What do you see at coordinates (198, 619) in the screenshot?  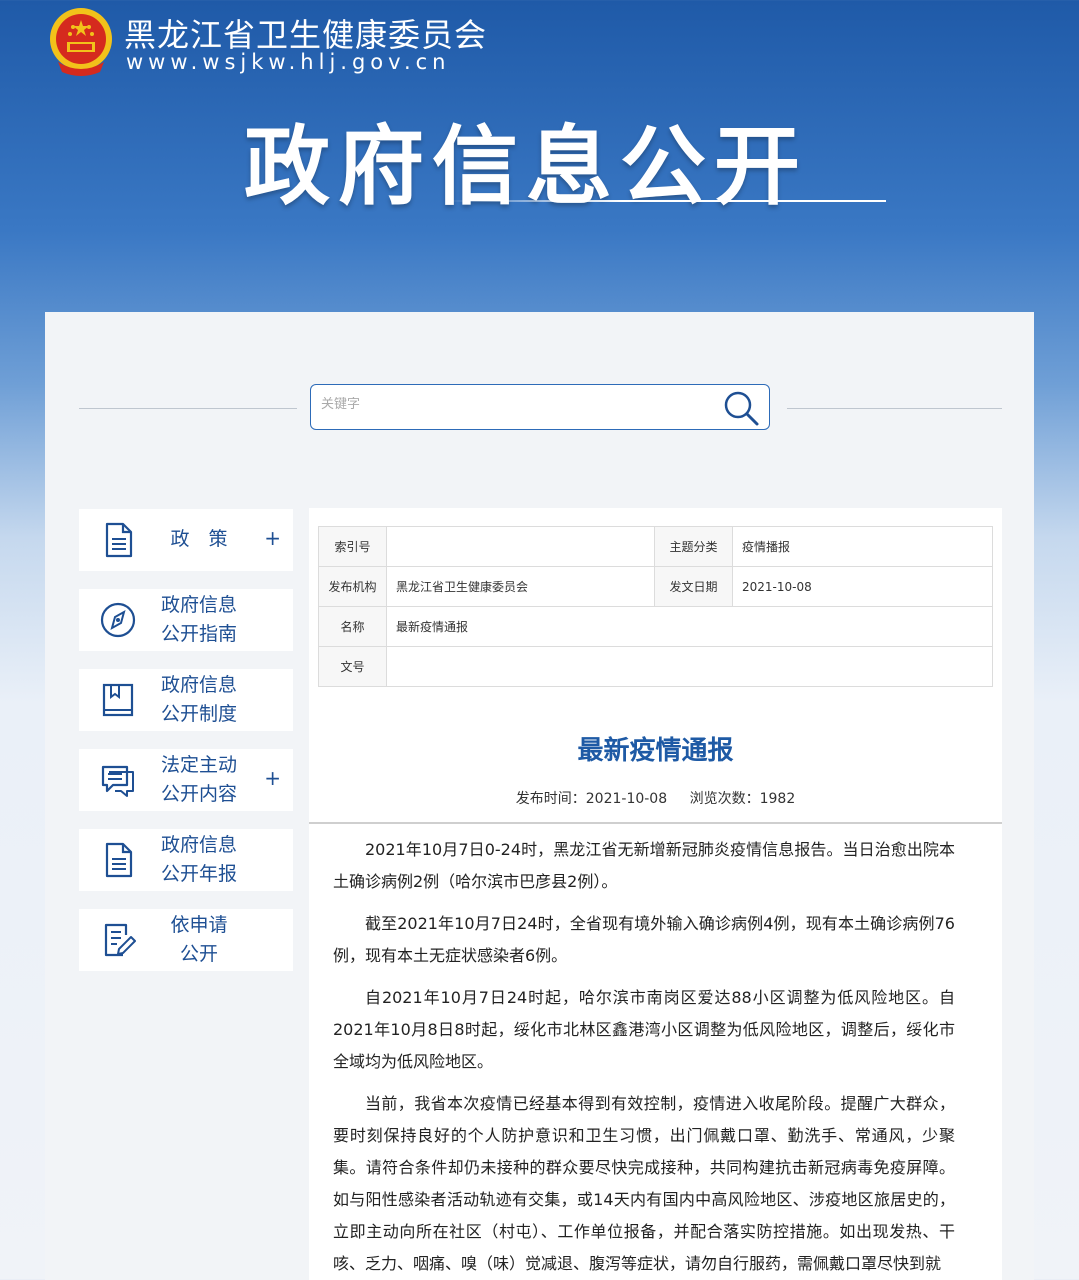 I see `sidebar-item-label: 政府信息 公开指南` at bounding box center [198, 619].